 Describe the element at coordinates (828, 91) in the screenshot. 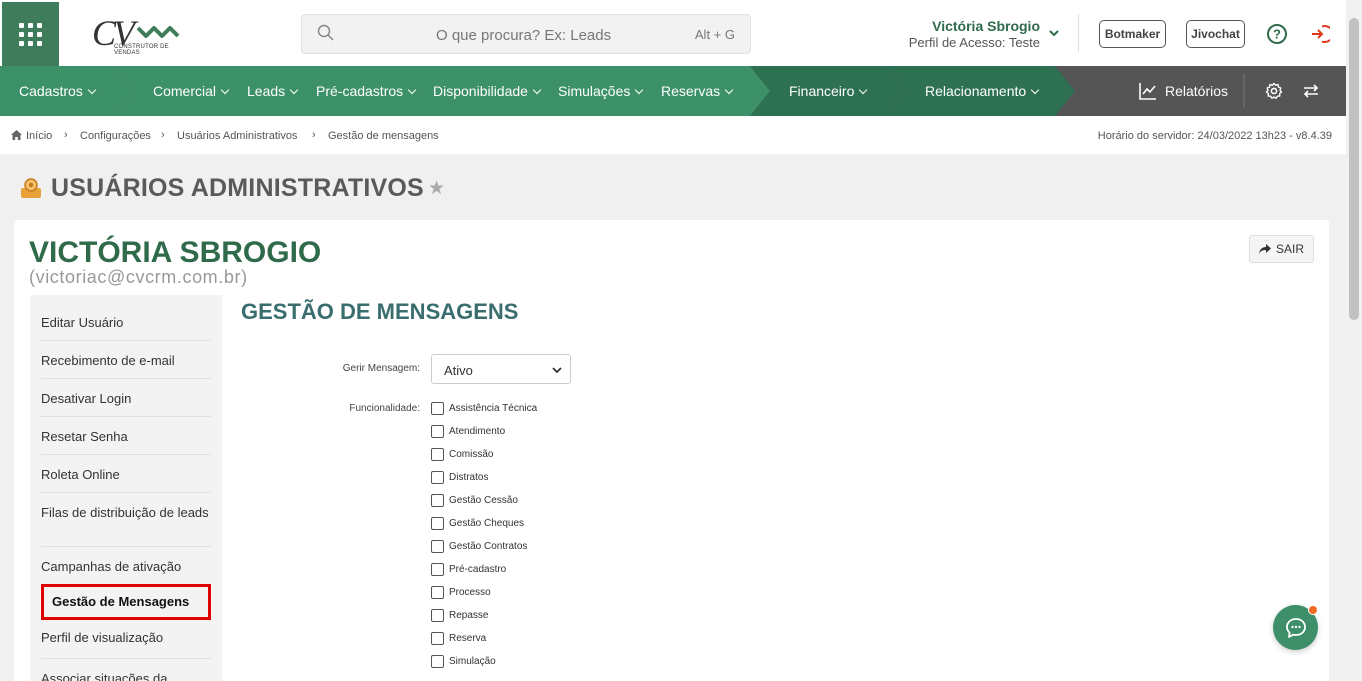

I see `nav-financeiro: Financeiro` at that location.